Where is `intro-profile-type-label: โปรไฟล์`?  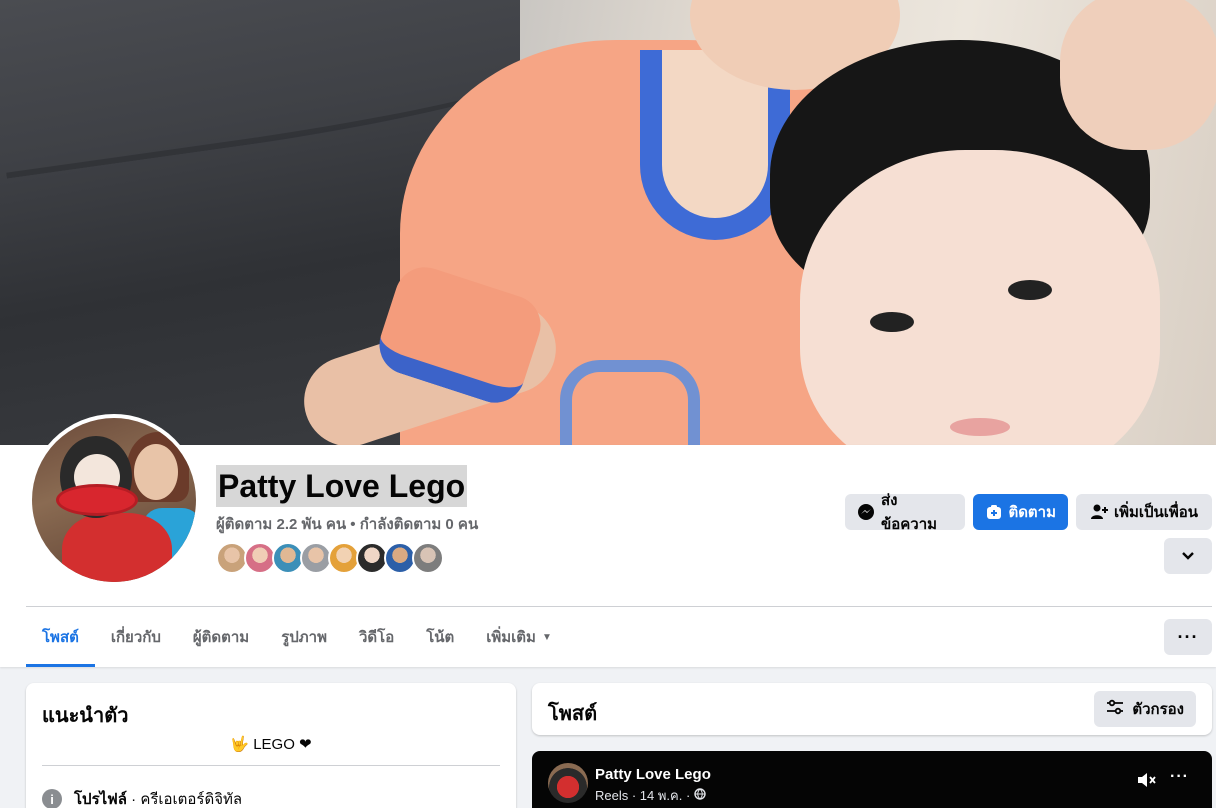
intro-profile-type-label: โปรไฟล์ is located at coordinates (100, 799).